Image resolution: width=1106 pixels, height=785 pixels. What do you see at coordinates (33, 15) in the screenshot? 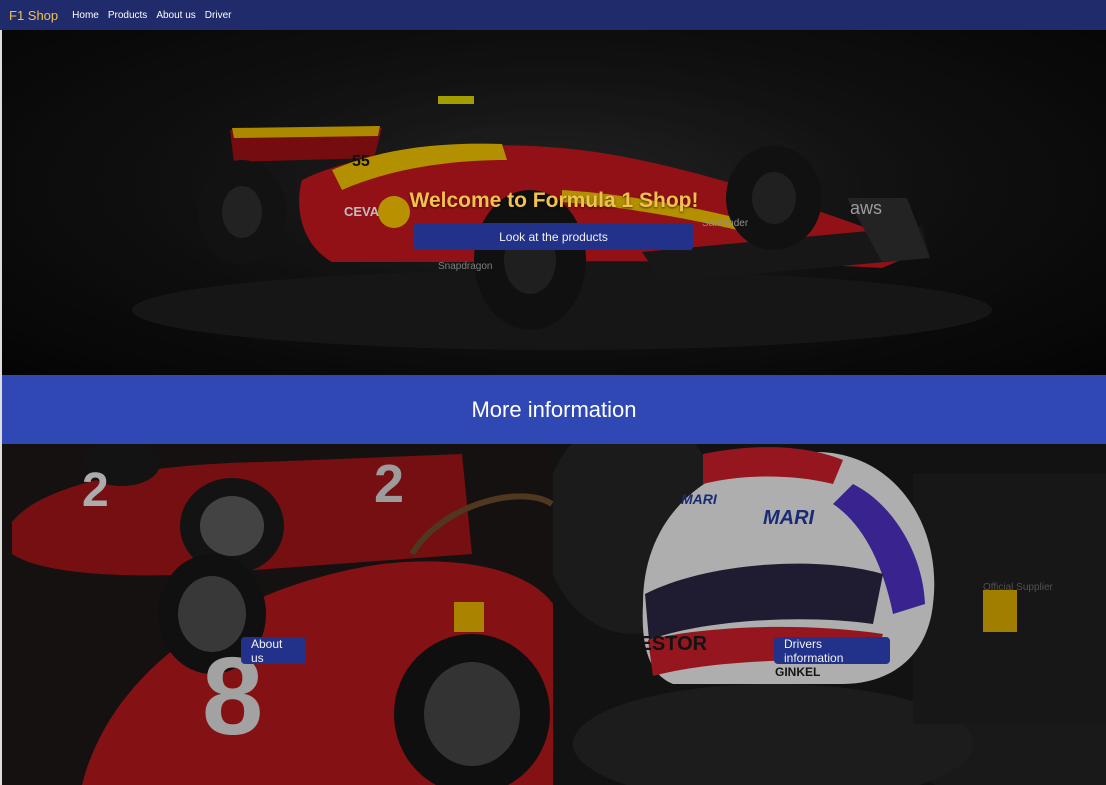
I see `brand-logo: F1 Shop` at bounding box center [33, 15].